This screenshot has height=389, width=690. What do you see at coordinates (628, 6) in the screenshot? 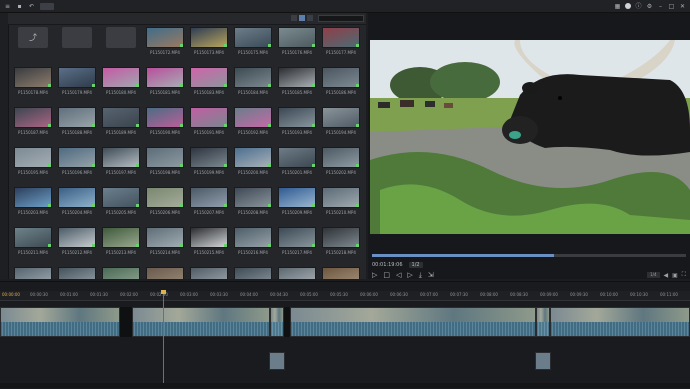
I see `account-icon` at bounding box center [628, 6].